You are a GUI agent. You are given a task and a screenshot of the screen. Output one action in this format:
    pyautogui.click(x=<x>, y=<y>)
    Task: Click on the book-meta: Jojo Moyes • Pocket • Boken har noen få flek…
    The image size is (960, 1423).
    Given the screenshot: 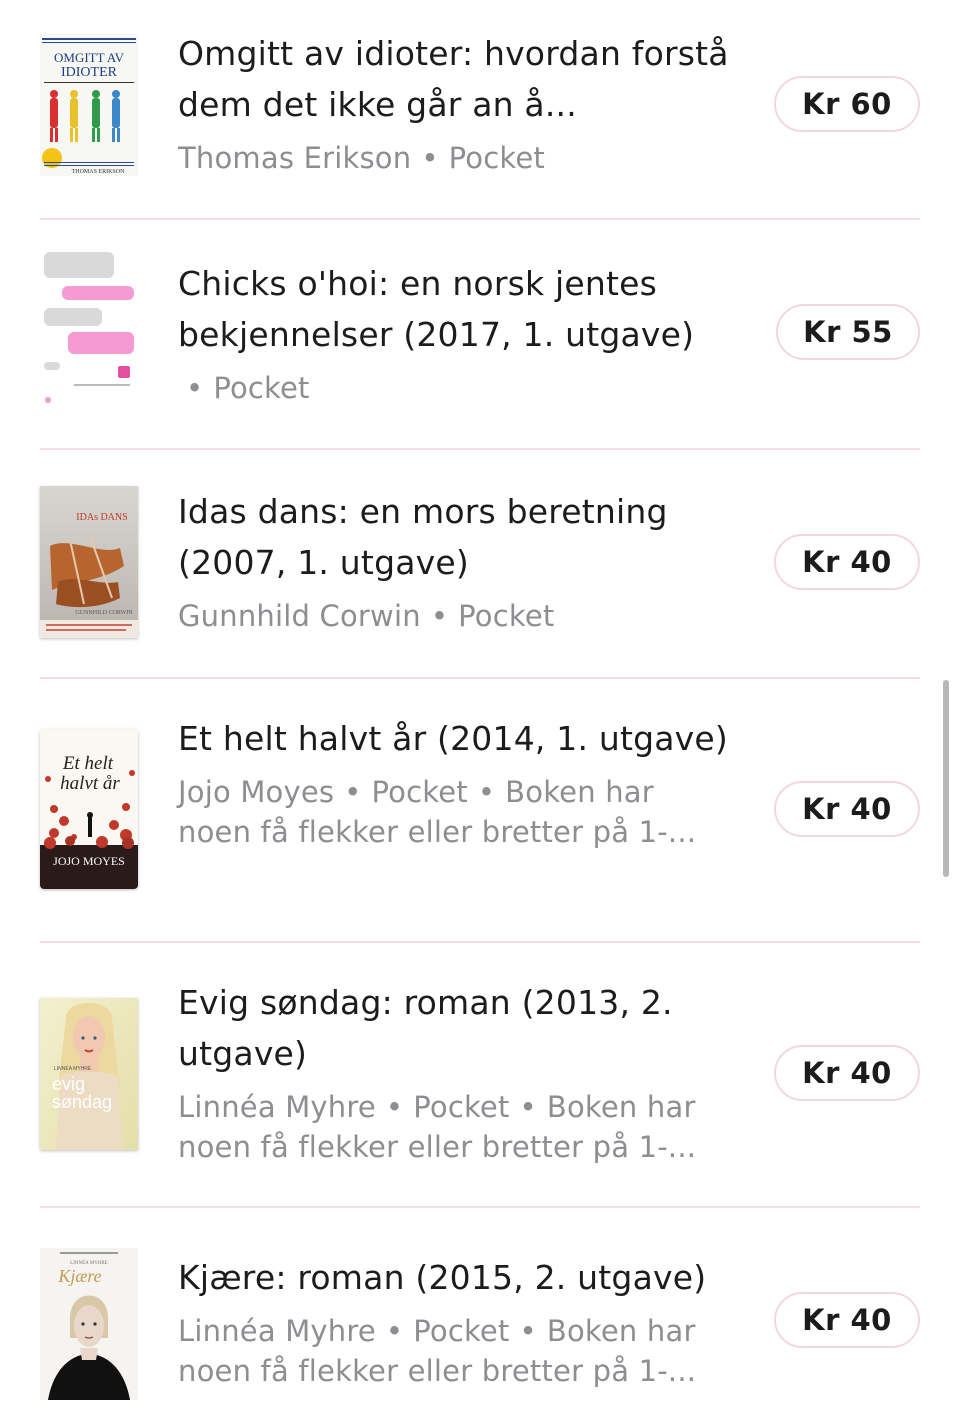 What is the action you would take?
    pyautogui.click(x=455, y=812)
    